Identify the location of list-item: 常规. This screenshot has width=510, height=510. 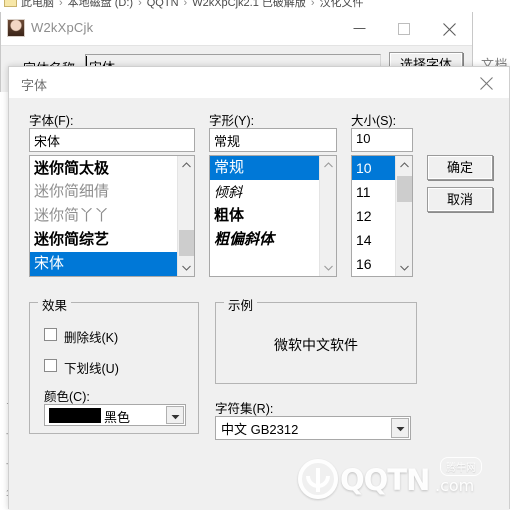
(273, 168).